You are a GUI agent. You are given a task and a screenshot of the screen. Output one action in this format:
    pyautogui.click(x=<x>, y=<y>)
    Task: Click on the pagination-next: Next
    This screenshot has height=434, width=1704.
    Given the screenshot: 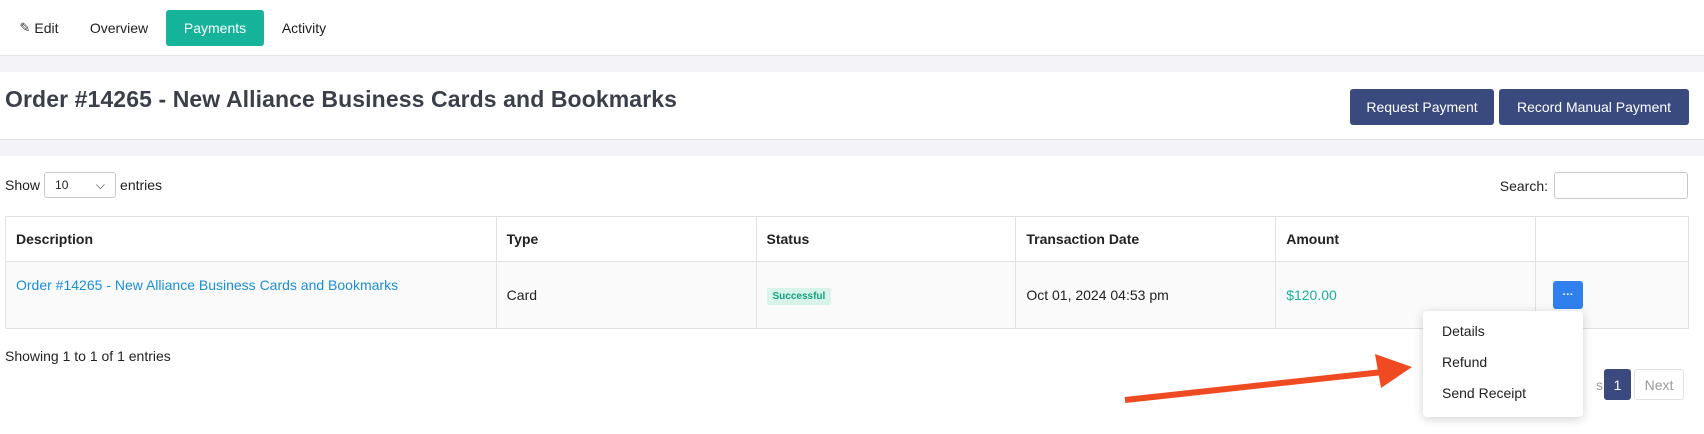 What is the action you would take?
    pyautogui.click(x=1659, y=384)
    